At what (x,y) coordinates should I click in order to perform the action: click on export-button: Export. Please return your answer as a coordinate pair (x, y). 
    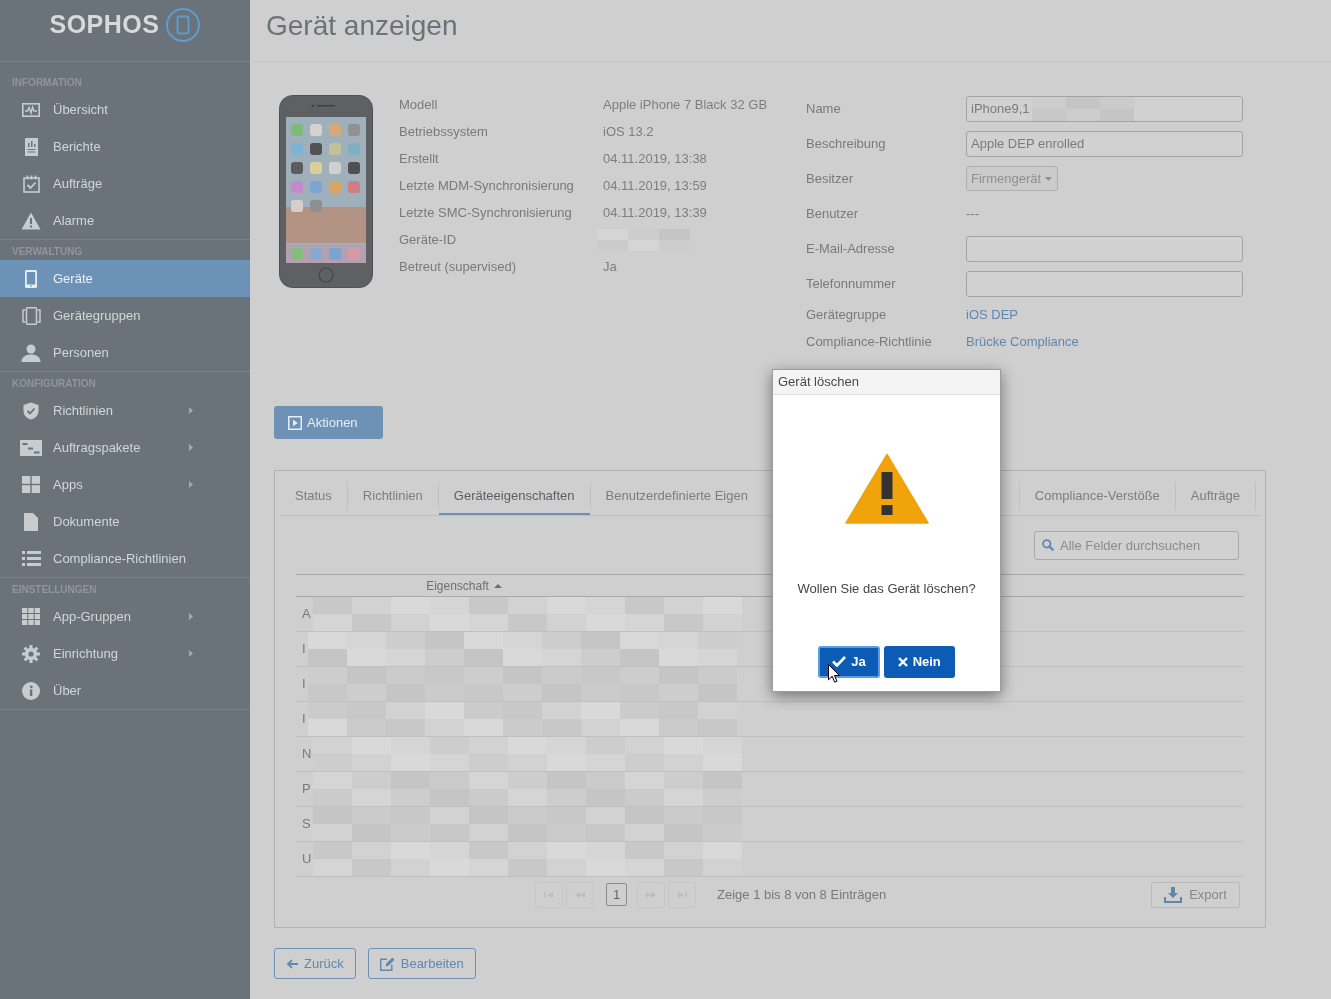
    Looking at the image, I should click on (1195, 894).